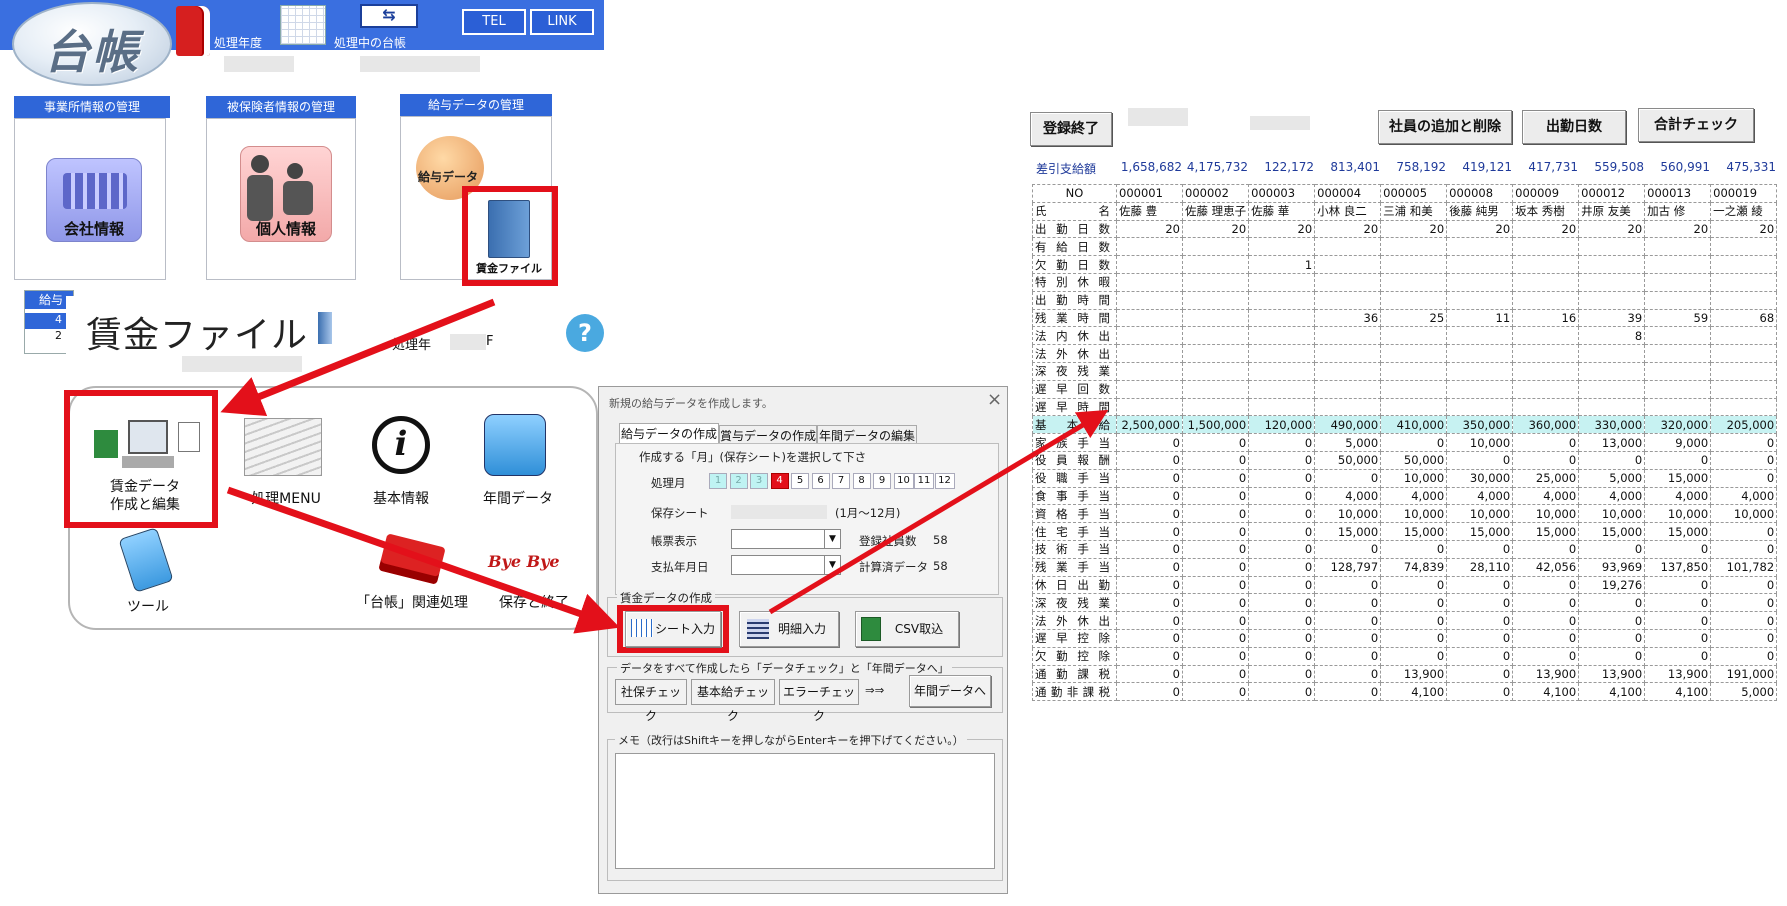 This screenshot has height=906, width=1787. I want to click on arrow-to-menu, so click(358, 357).